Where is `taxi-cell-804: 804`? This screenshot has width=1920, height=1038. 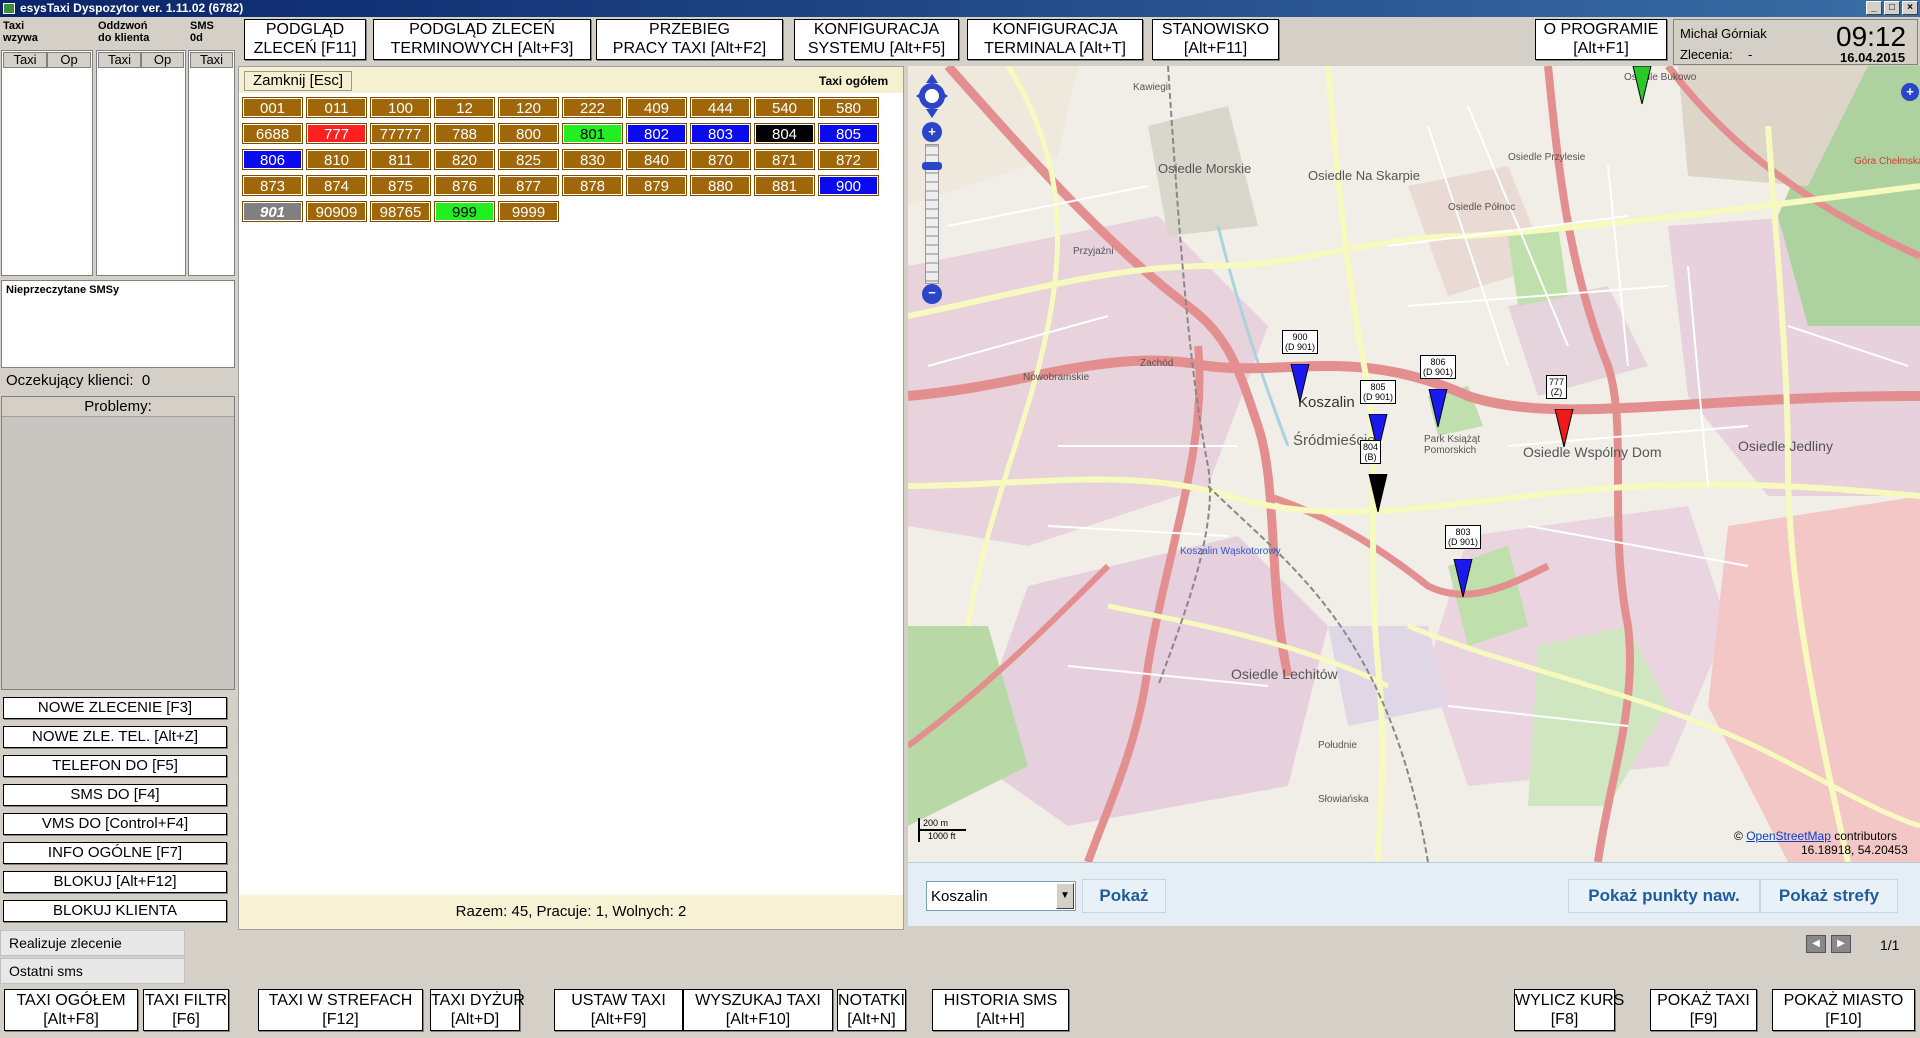
taxi-cell-804: 804 is located at coordinates (784, 133).